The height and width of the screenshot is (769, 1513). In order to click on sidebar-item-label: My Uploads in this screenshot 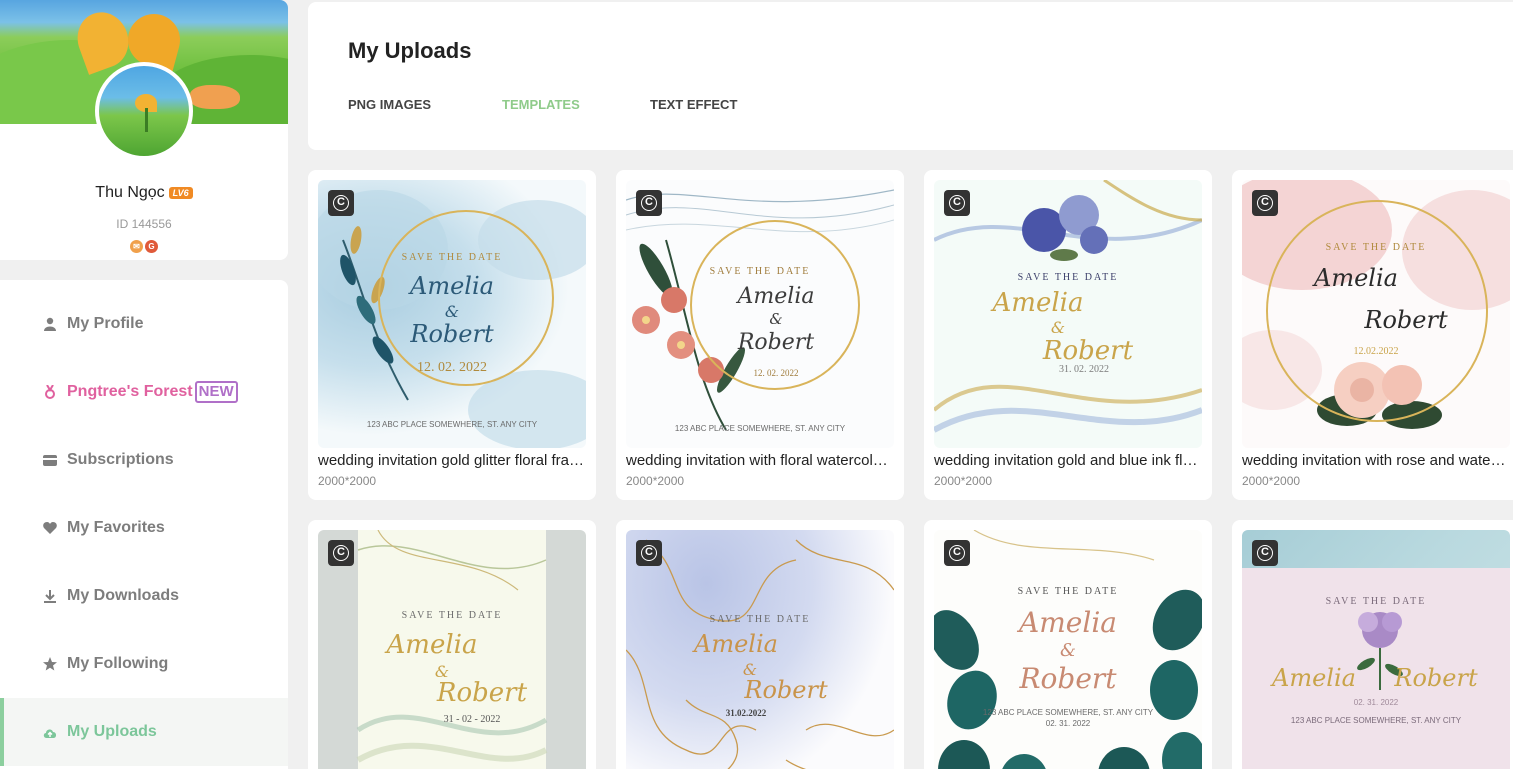, I will do `click(112, 731)`.